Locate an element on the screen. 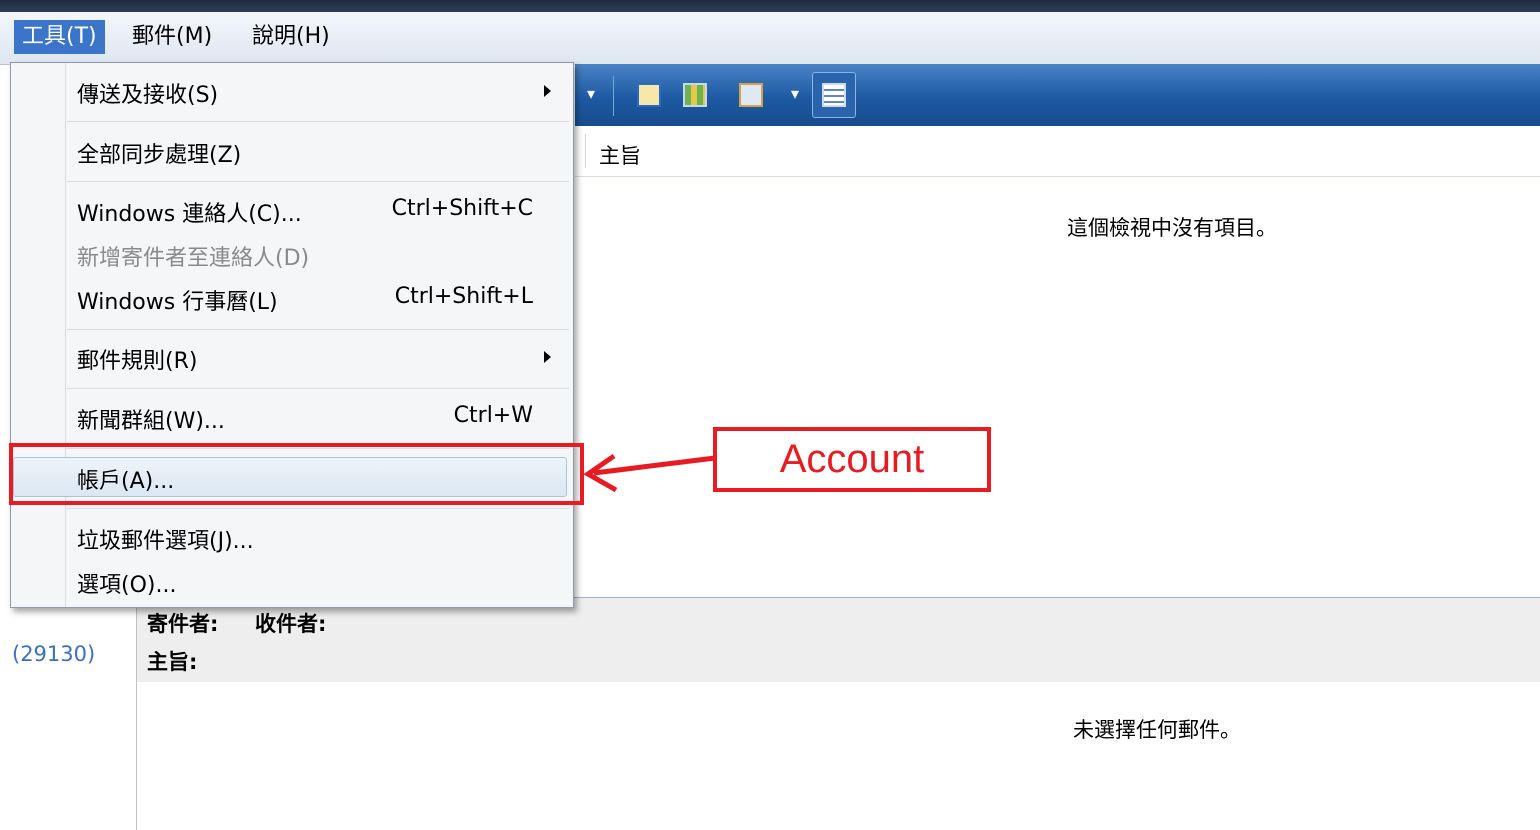 The height and width of the screenshot is (830, 1540). layout-toggle-button is located at coordinates (834, 95).